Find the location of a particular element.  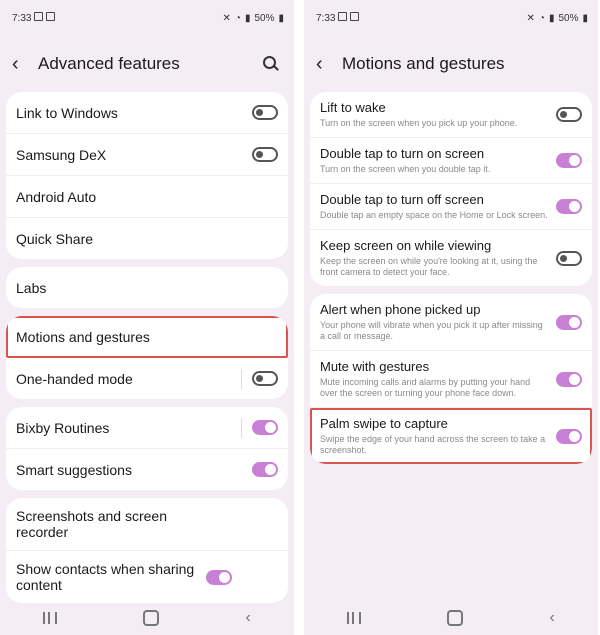

settings-item-bixby-routines: Bixby Routines is located at coordinates (147, 428).